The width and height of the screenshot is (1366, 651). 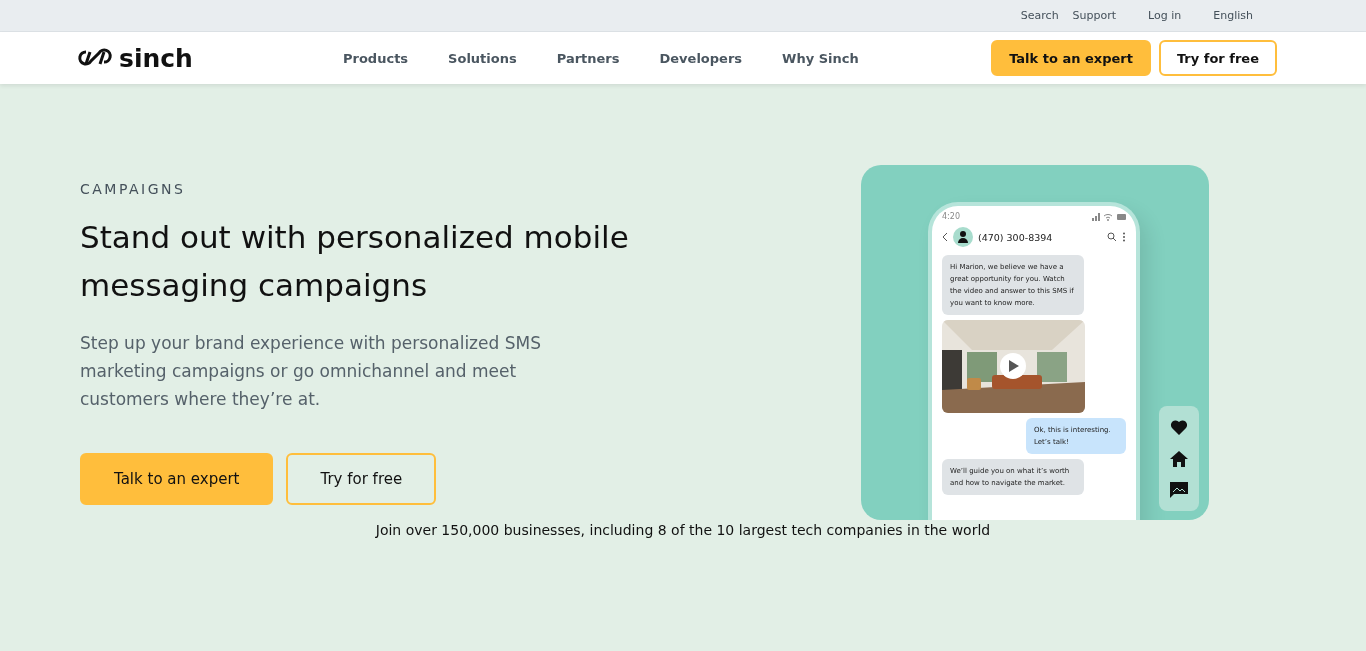 I want to click on status-time: 4:20, so click(x=951, y=216).